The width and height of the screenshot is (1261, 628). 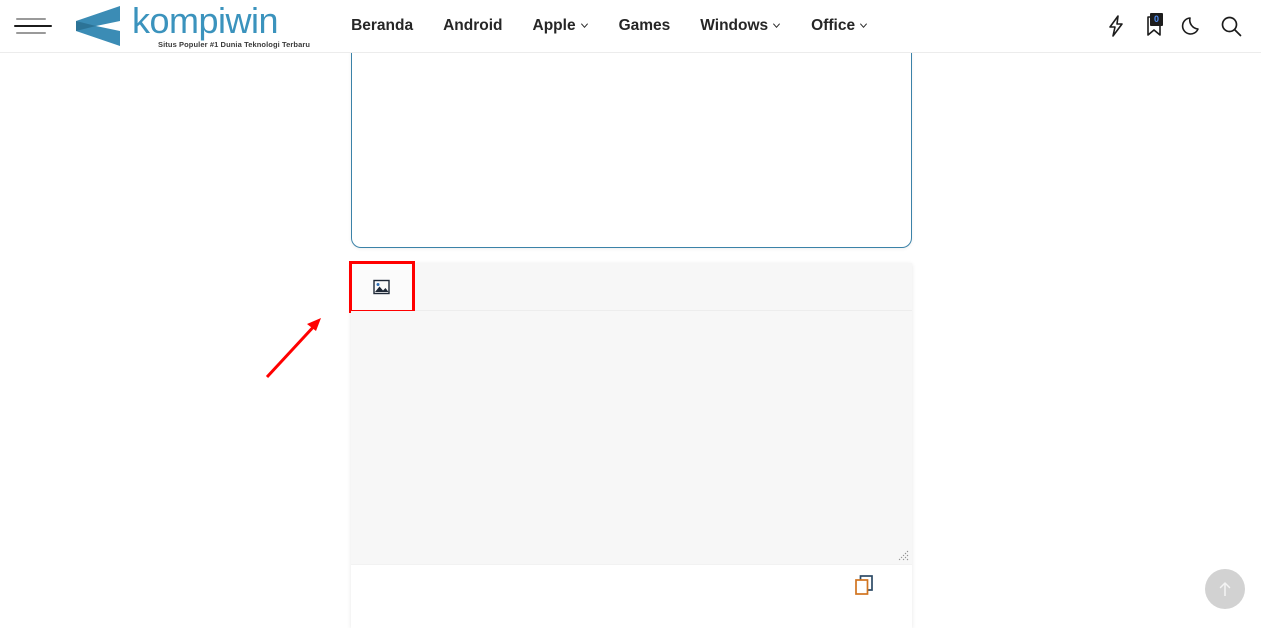 I want to click on panel-footer, so click(x=631, y=595).